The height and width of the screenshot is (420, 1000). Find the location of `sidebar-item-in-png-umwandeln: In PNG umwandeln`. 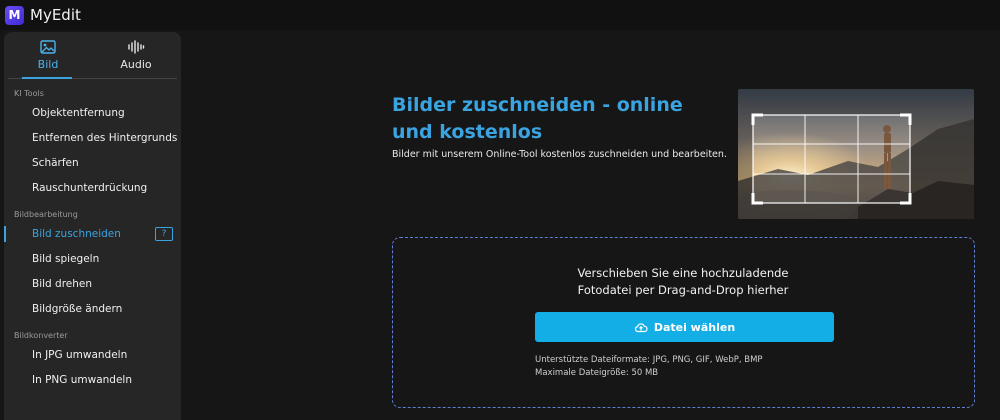

sidebar-item-in-png-umwandeln: In PNG umwandeln is located at coordinates (92, 380).